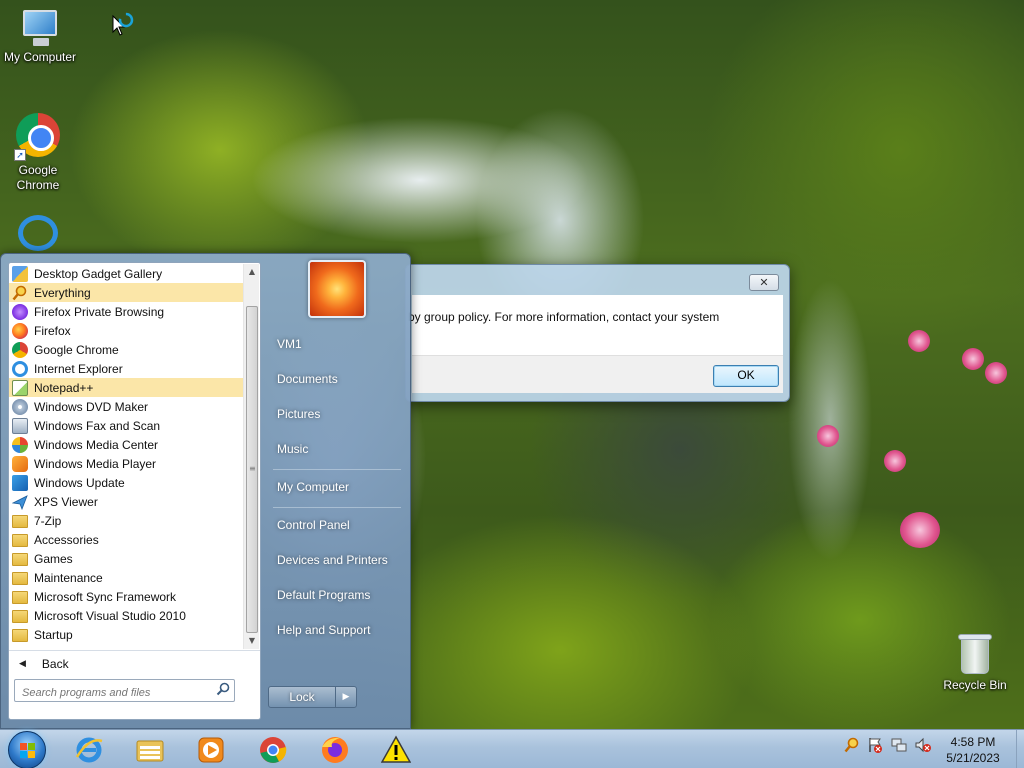 This screenshot has width=1024, height=768. I want to click on scroll-up-arrow-icon: ▲, so click(252, 272).